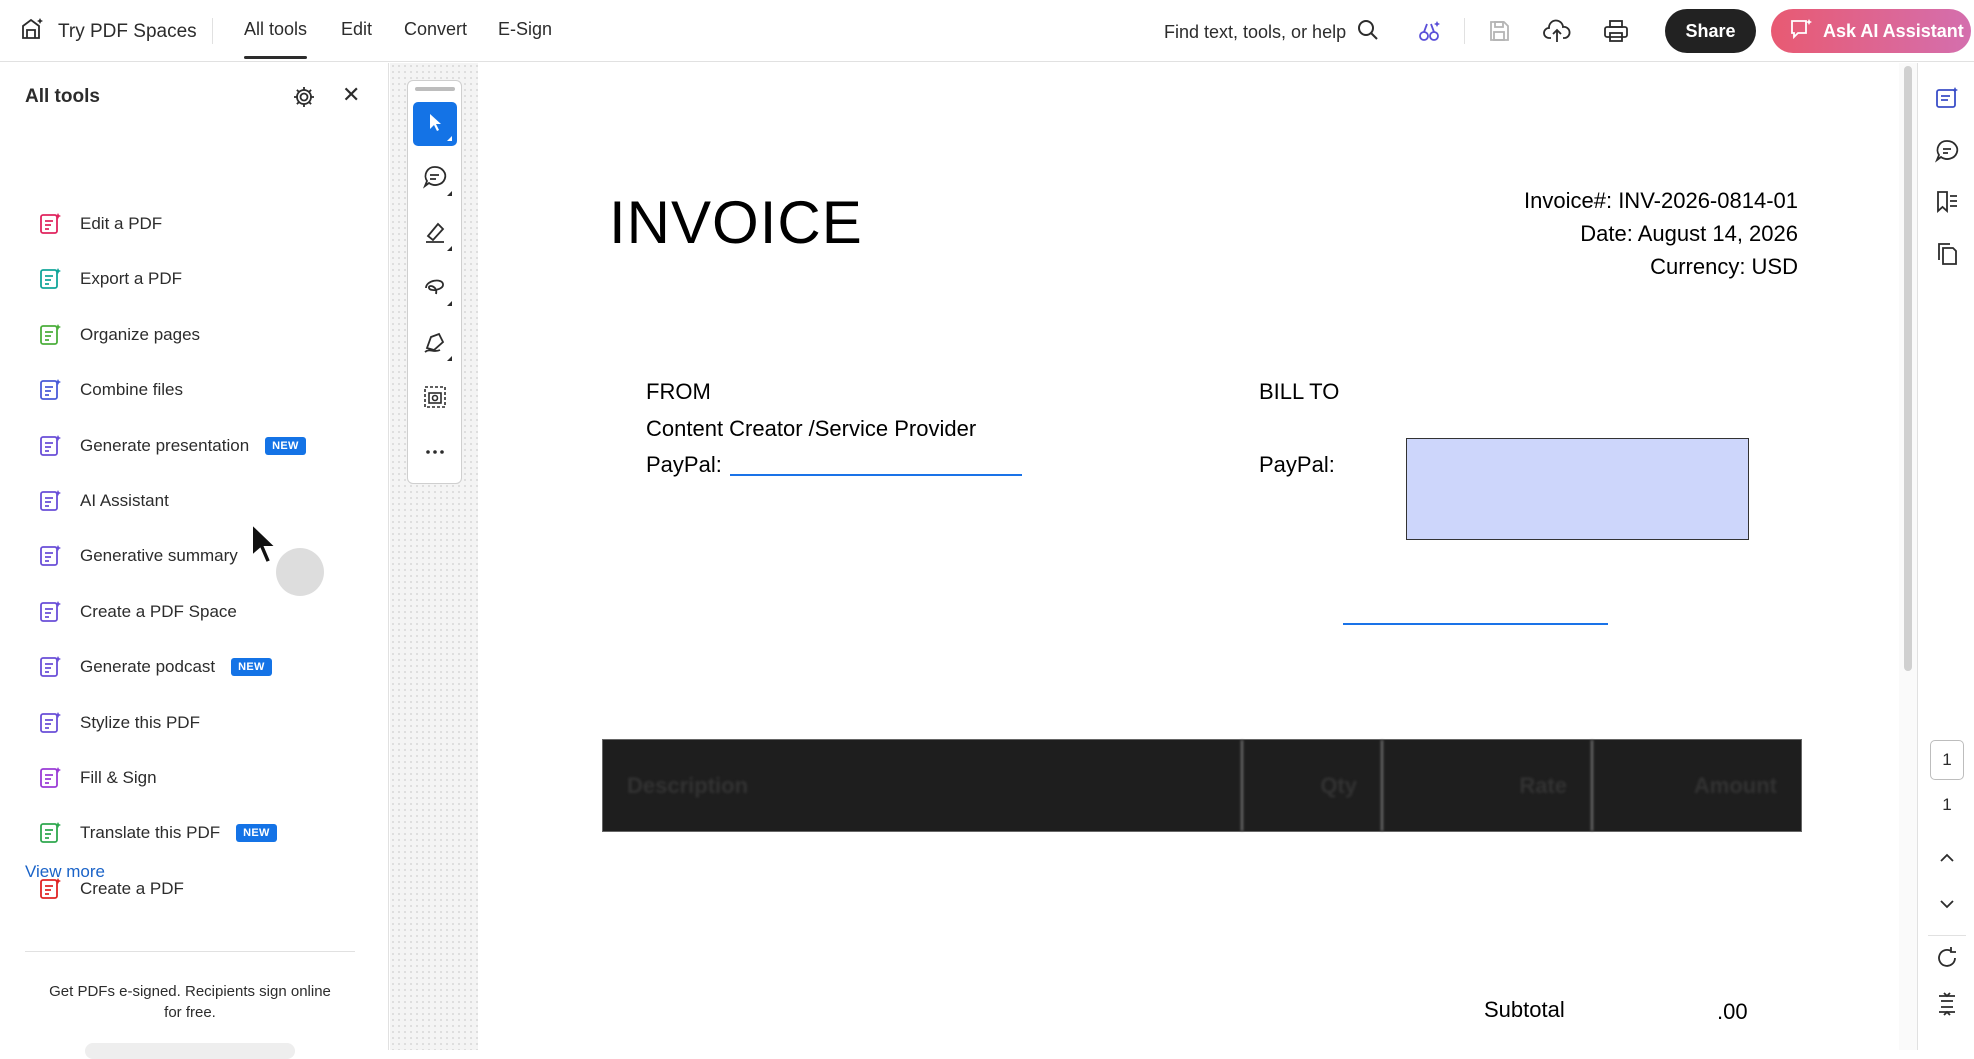 Image resolution: width=1974 pixels, height=1059 pixels. I want to click on chevron-down-icon, so click(1947, 904).